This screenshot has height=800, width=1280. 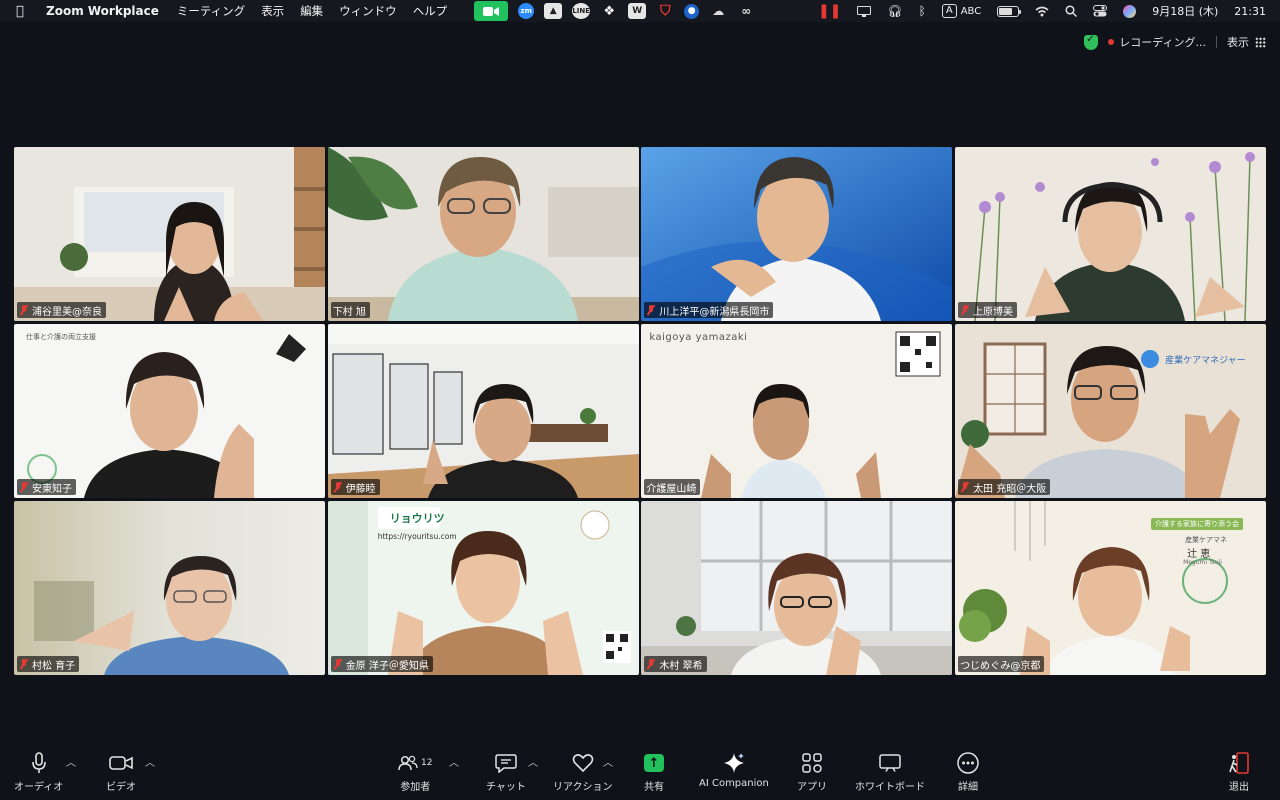 I want to click on word-icon: W, so click(x=637, y=11).